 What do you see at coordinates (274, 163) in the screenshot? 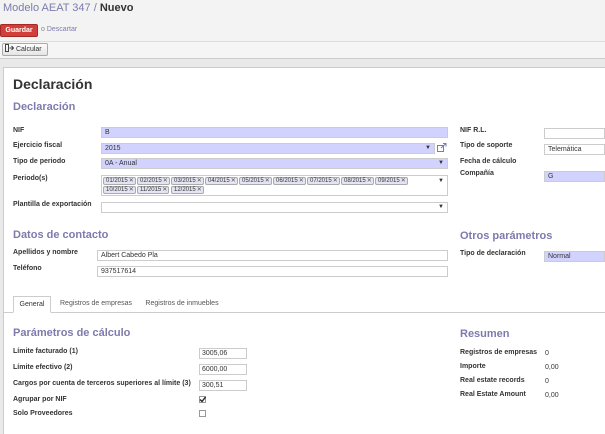
I see `tipo-periodo-select: 0A - Anual ▼` at bounding box center [274, 163].